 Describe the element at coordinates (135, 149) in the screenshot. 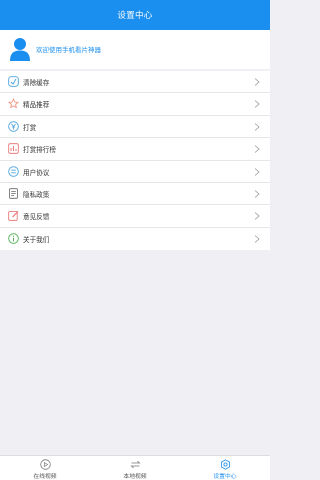

I see `menu-item-ranking: 打赏排行榜` at that location.